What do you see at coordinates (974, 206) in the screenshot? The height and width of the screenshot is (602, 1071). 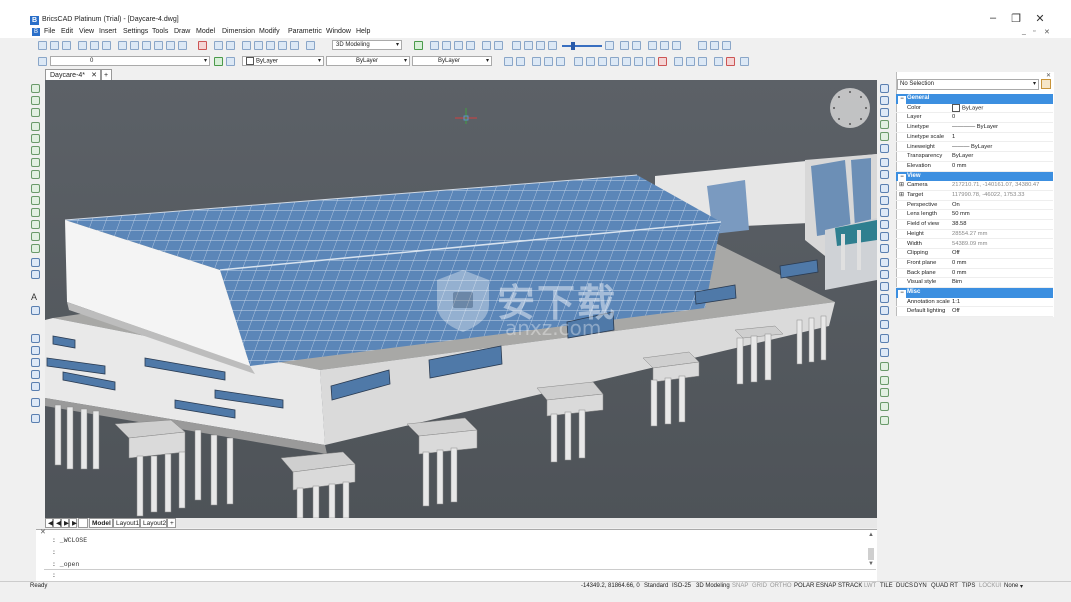 I see `prop-row-perspective: Perspective On` at bounding box center [974, 206].